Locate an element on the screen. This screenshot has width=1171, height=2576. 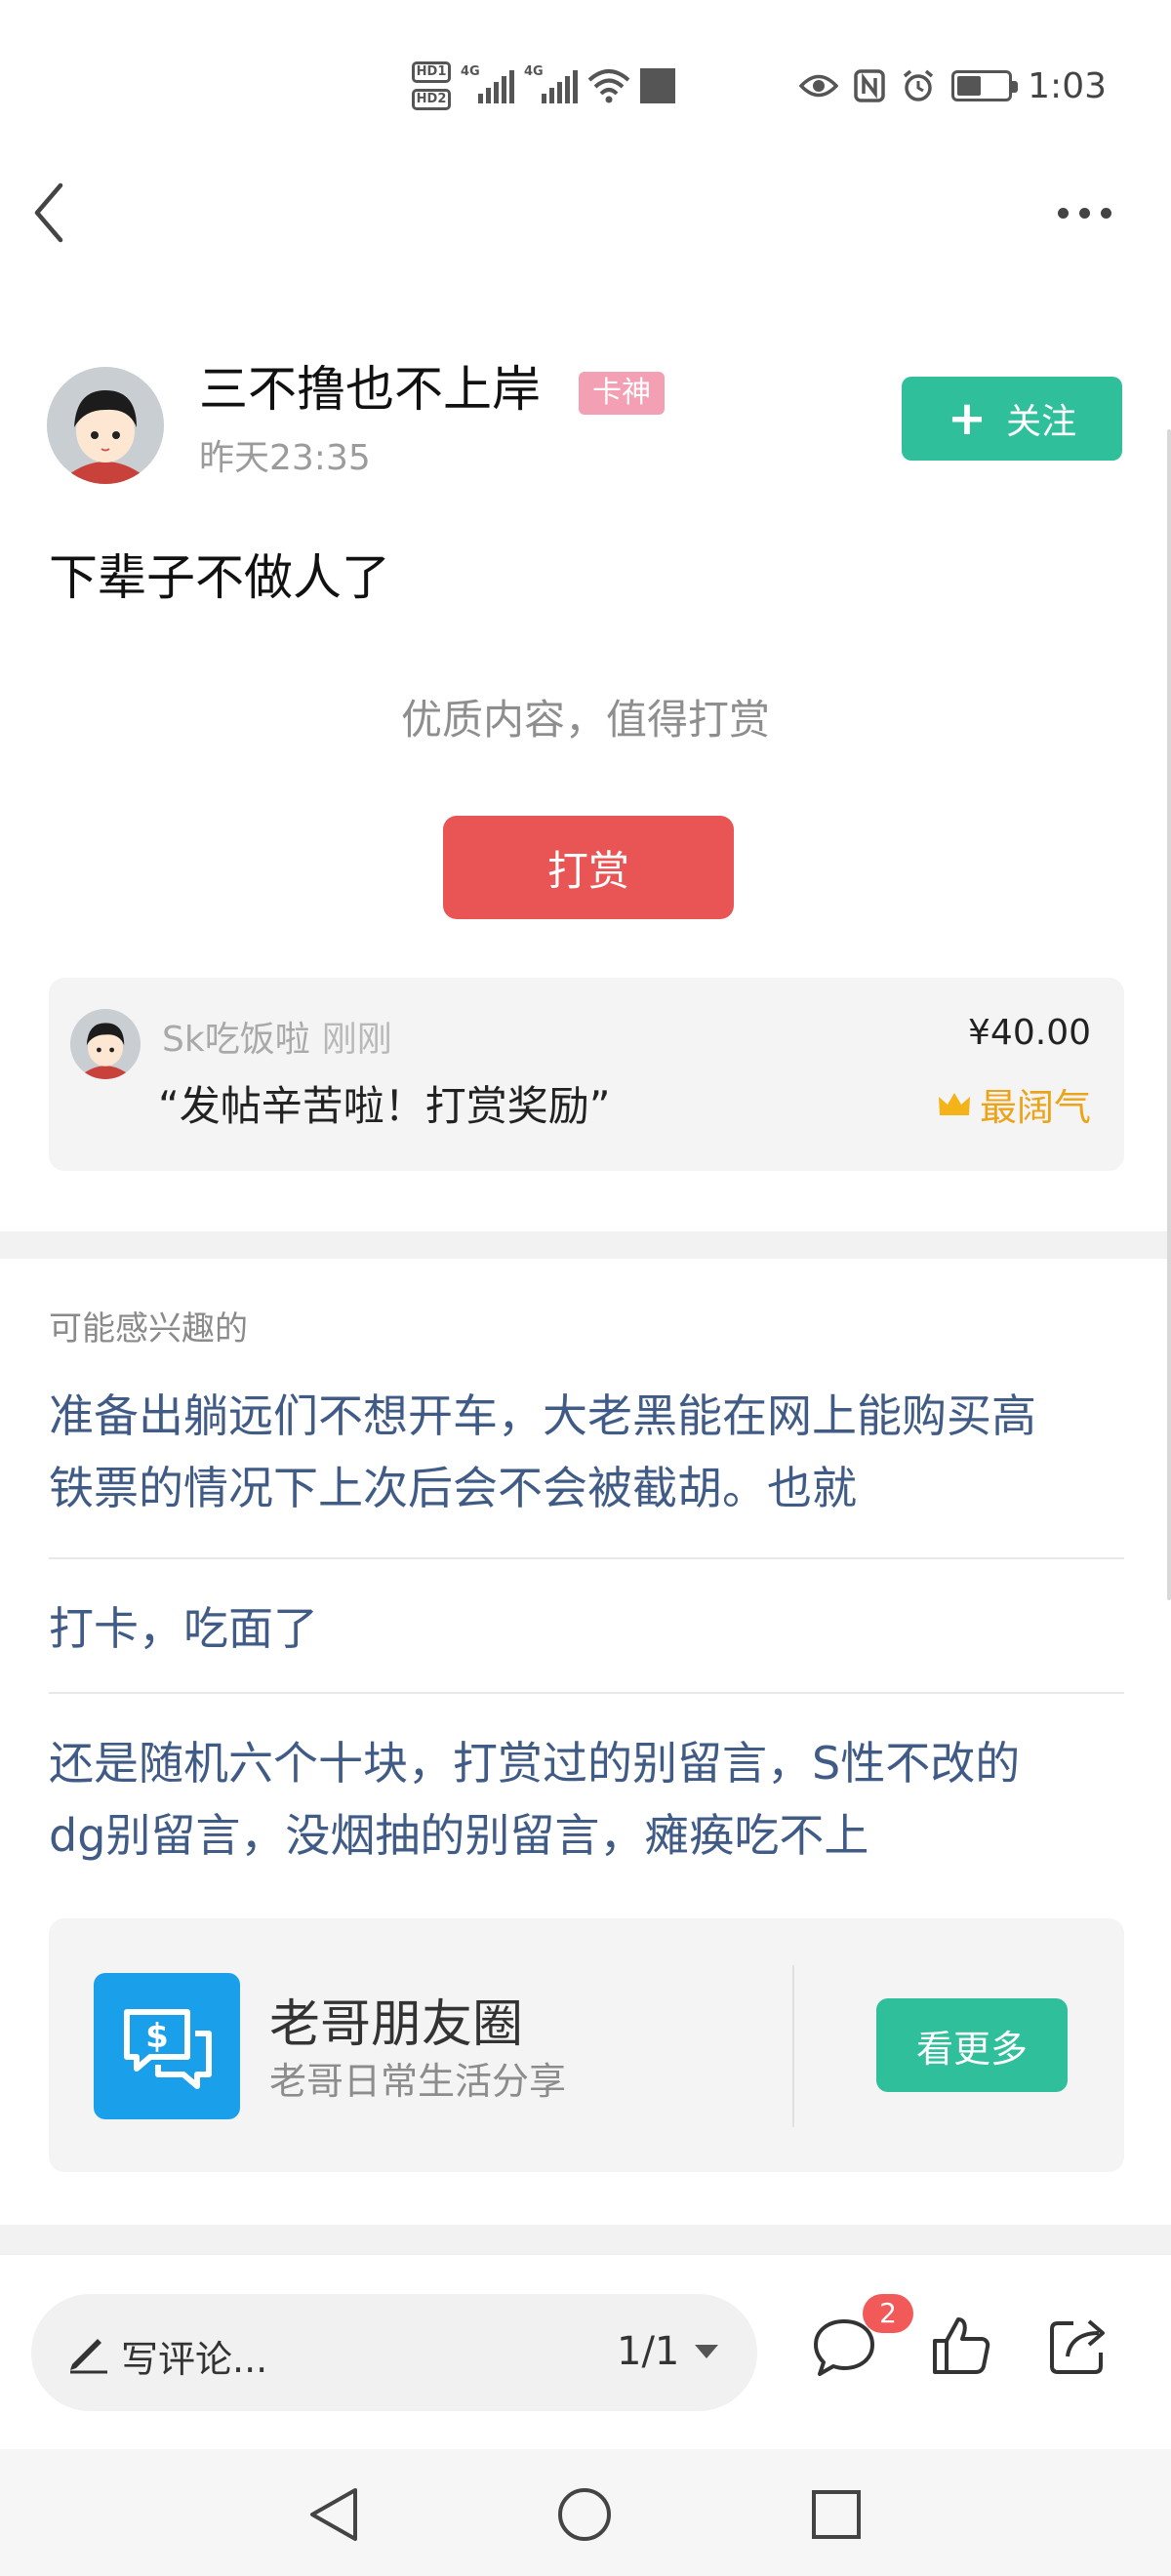
sim1-label: 1 is located at coordinates (442, 71).